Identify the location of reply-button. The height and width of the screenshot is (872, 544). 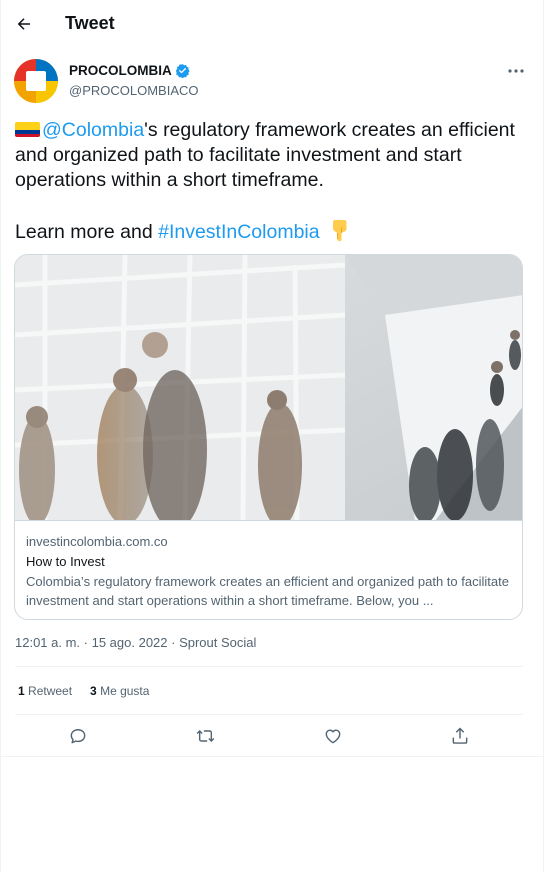
(78, 736).